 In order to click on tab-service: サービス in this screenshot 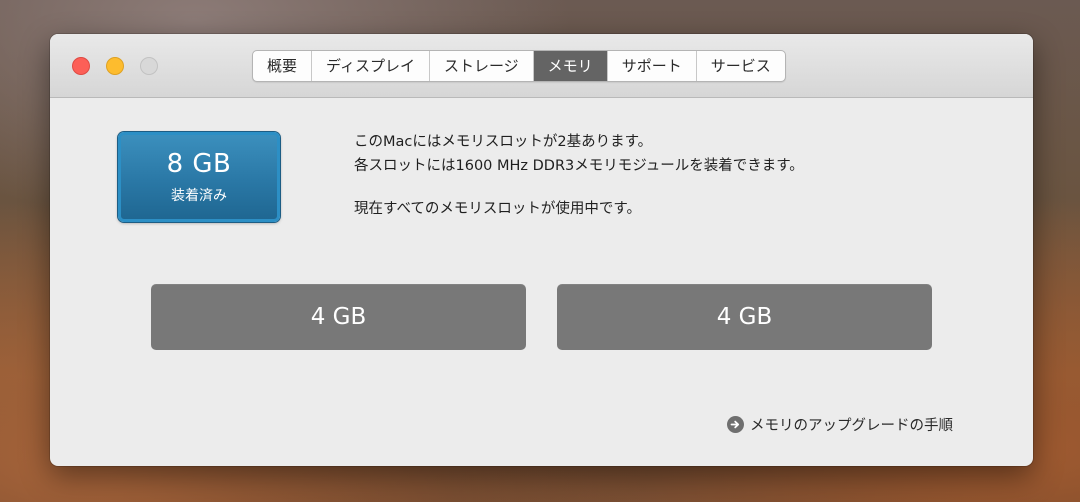, I will do `click(741, 66)`.